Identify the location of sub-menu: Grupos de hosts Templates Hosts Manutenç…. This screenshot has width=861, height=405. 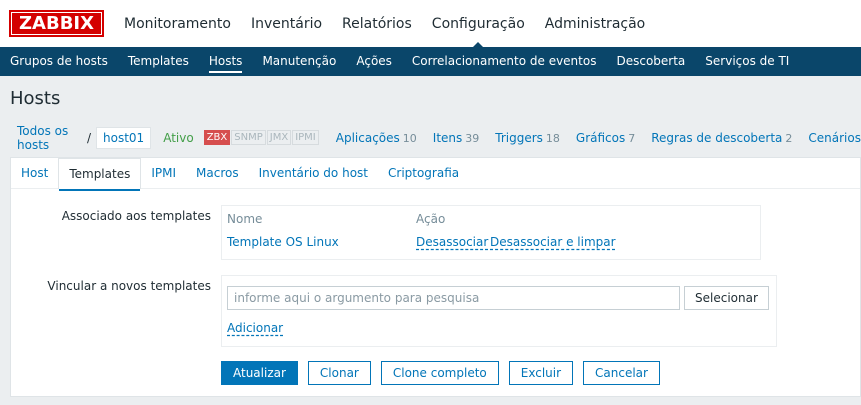
(409, 61).